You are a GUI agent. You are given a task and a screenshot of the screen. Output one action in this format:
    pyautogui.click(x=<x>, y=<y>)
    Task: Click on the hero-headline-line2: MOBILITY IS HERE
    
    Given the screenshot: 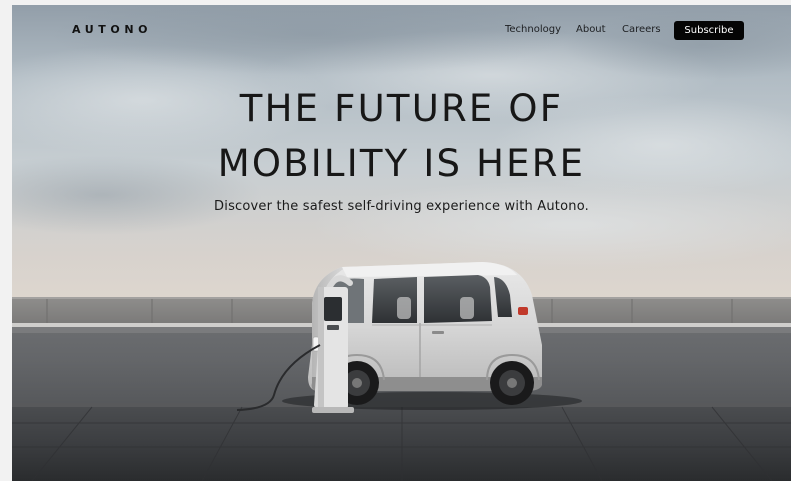 What is the action you would take?
    pyautogui.click(x=401, y=163)
    